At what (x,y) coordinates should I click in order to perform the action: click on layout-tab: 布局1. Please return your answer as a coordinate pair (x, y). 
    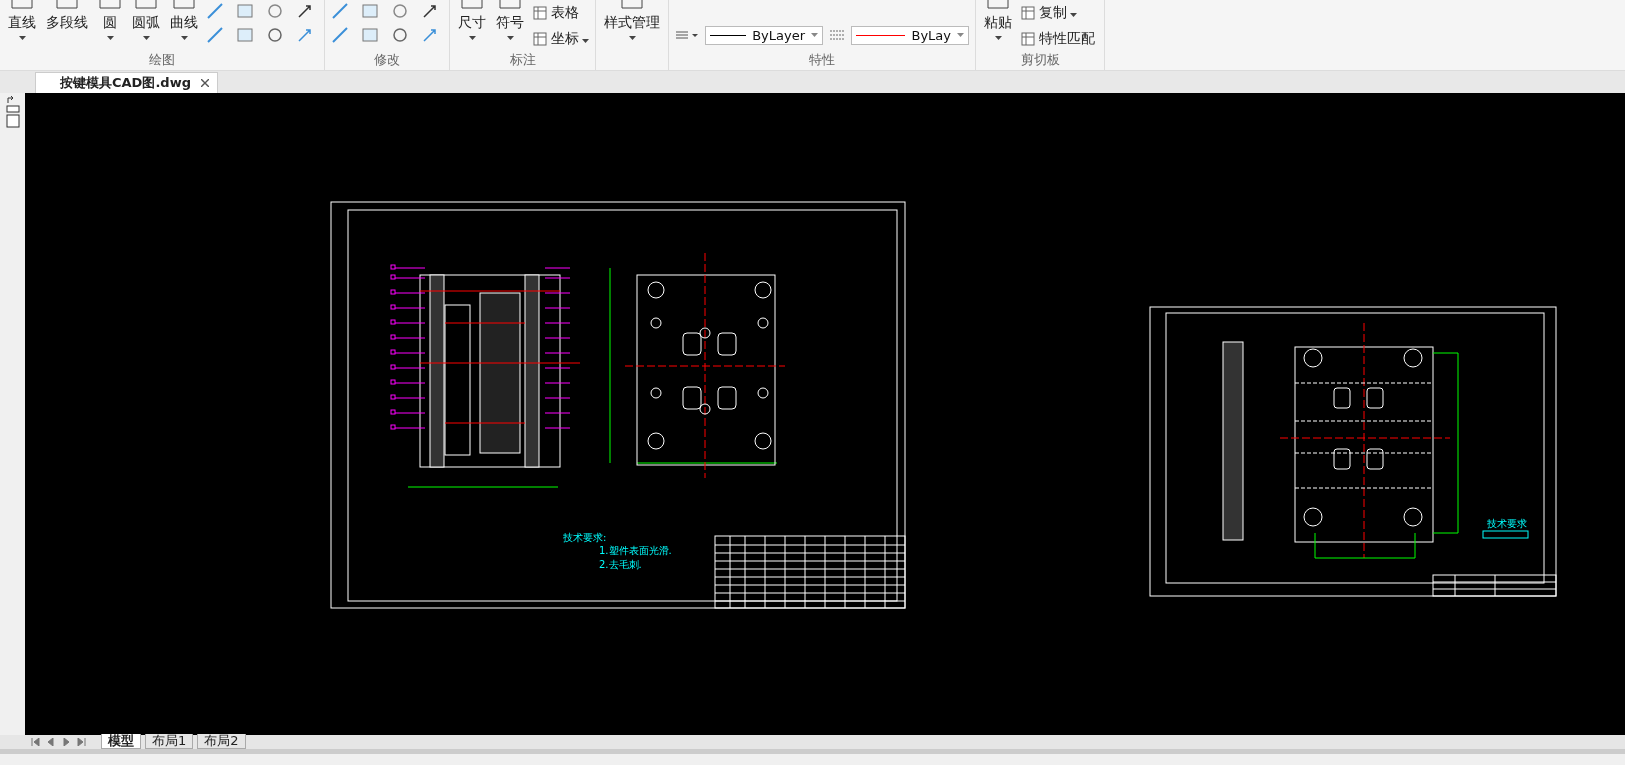
    Looking at the image, I should click on (169, 741).